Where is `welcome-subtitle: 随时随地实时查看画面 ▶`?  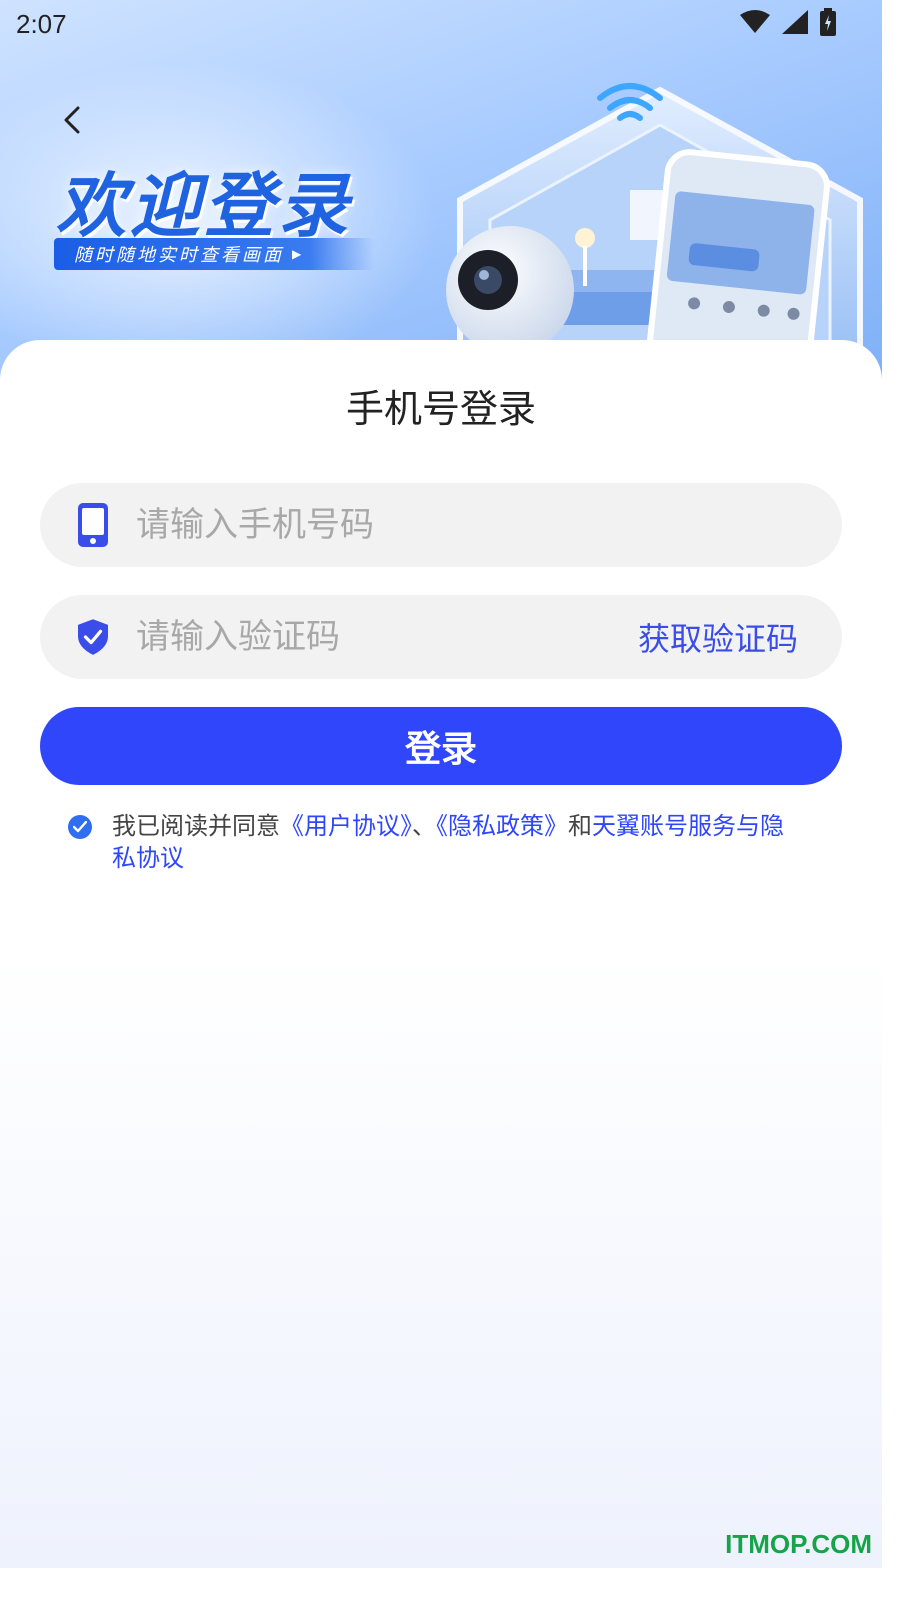
welcome-subtitle: 随时随地实时查看画面 ▶ is located at coordinates (214, 254).